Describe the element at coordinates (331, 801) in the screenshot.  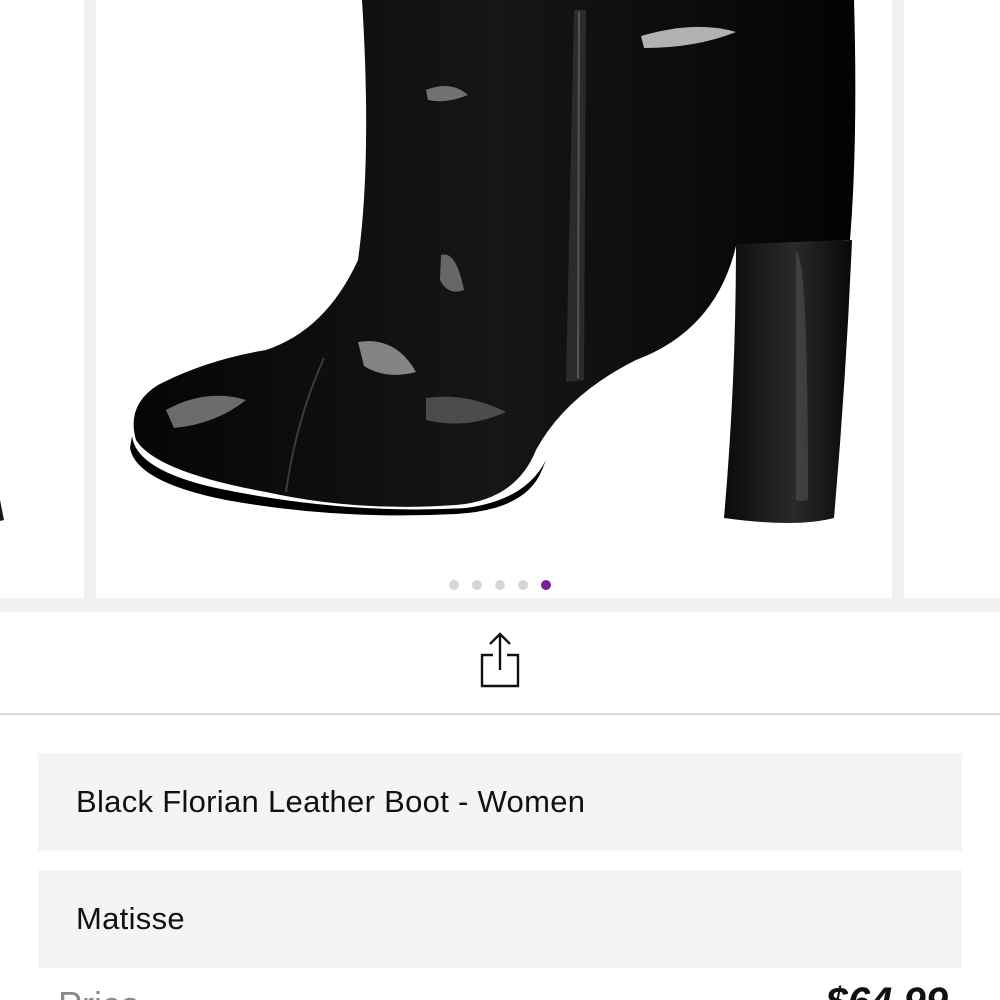
I see `product-title: Black Florian Leather Boot - Women` at that location.